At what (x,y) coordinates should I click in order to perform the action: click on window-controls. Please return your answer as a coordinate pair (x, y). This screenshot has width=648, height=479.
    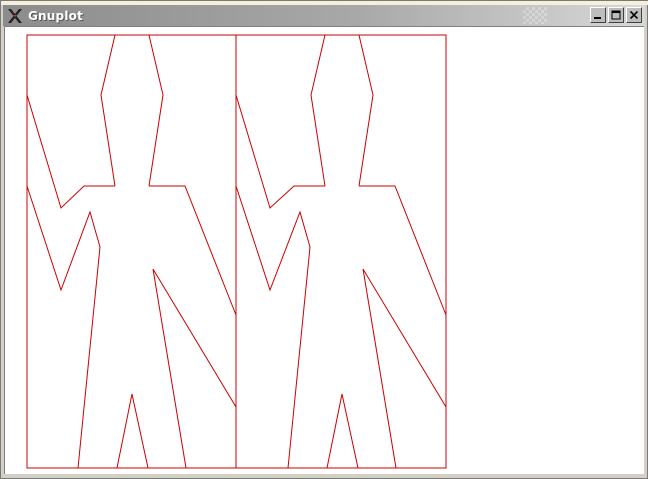
    Looking at the image, I should click on (616, 15).